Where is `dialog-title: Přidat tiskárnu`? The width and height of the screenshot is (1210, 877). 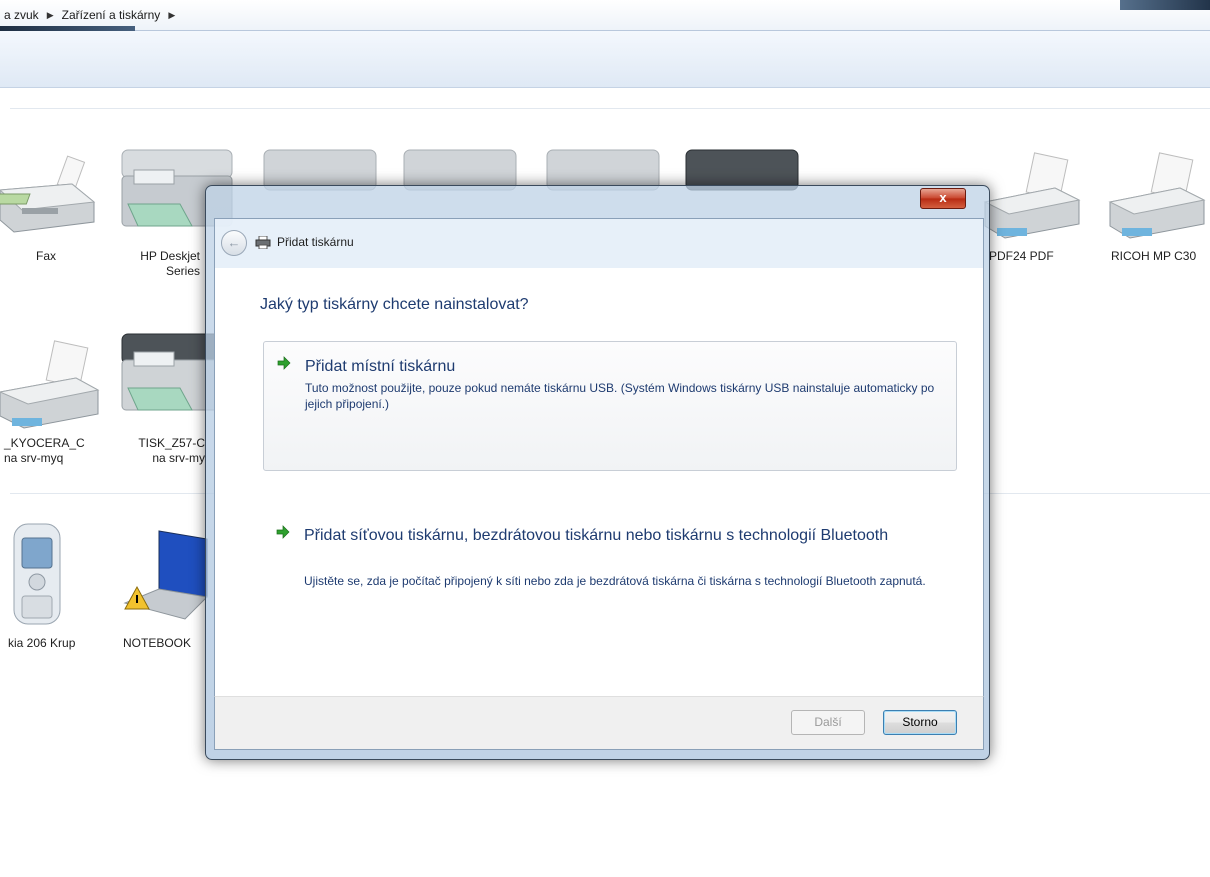 dialog-title: Přidat tiskárnu is located at coordinates (315, 242).